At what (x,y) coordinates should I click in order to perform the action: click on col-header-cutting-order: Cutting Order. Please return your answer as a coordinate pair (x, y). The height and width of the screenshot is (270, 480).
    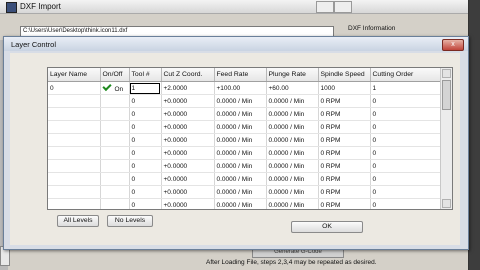
    Looking at the image, I should click on (405, 75).